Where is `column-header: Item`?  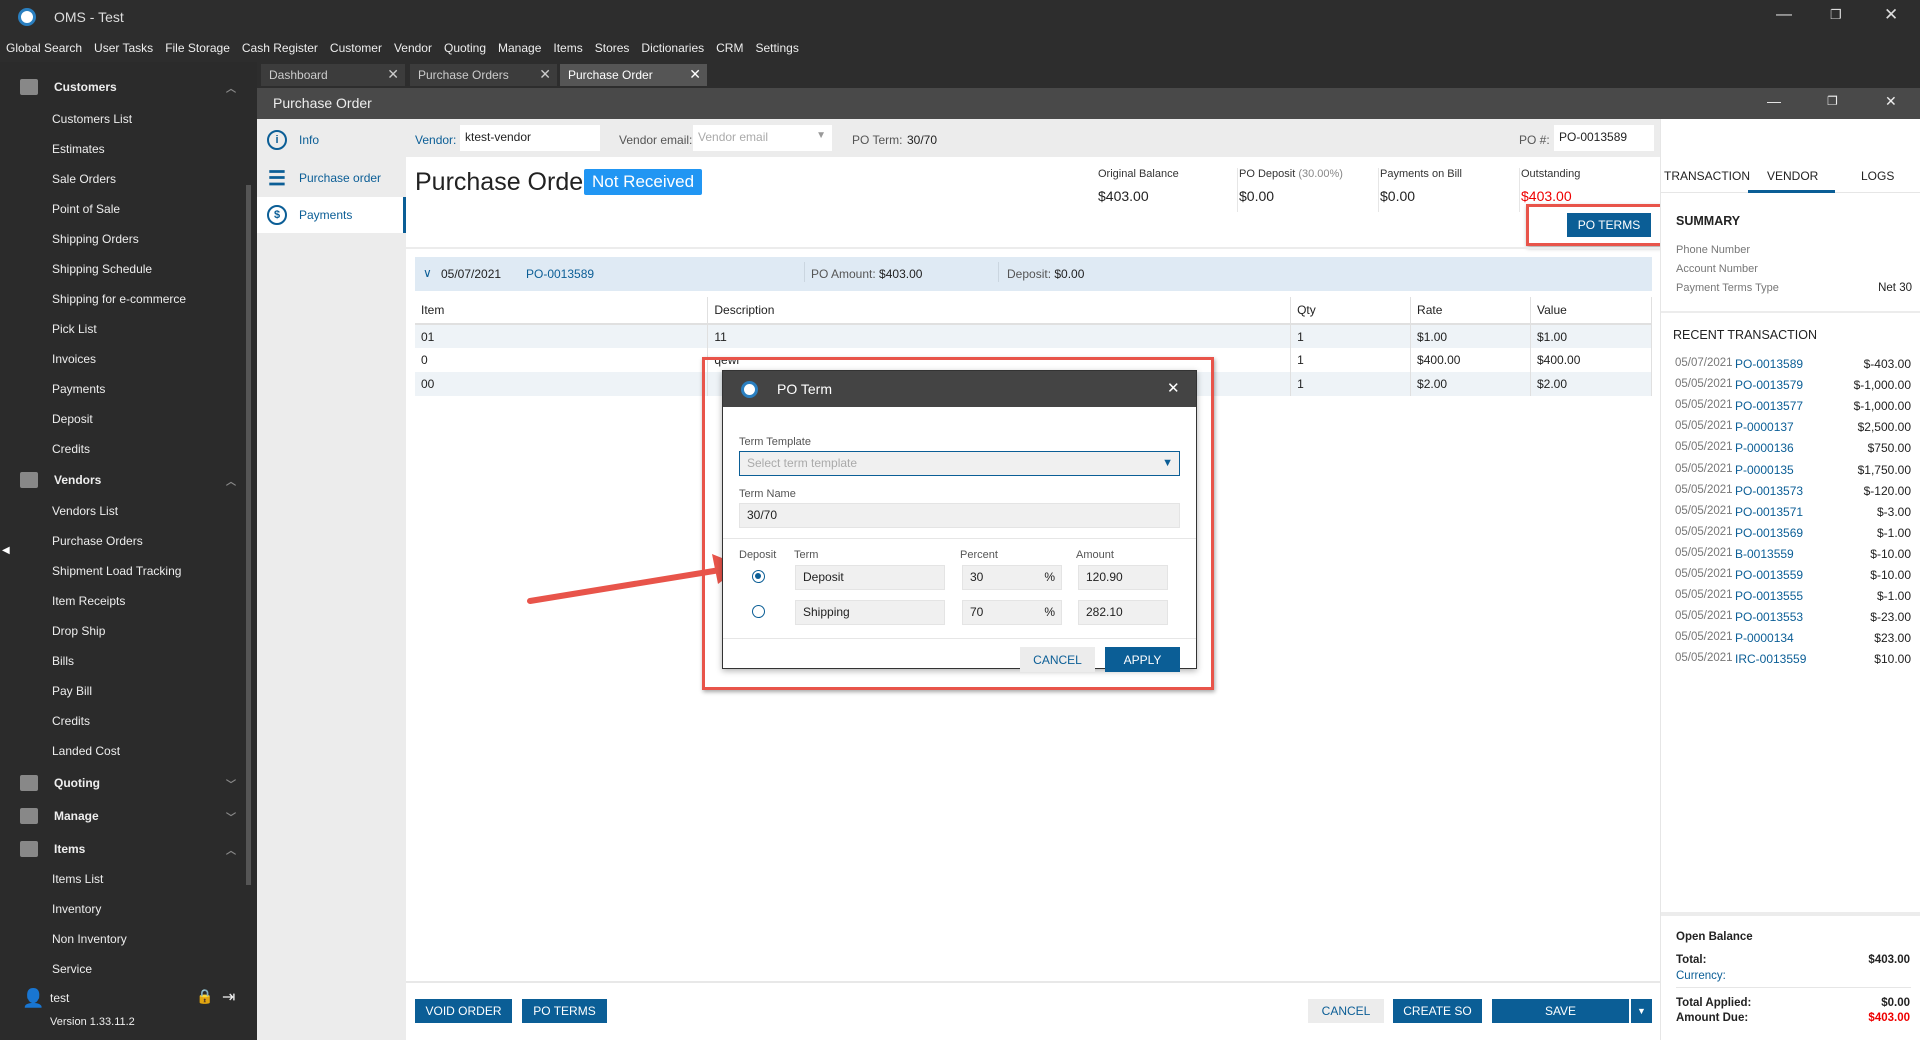
column-header: Item is located at coordinates (562, 311).